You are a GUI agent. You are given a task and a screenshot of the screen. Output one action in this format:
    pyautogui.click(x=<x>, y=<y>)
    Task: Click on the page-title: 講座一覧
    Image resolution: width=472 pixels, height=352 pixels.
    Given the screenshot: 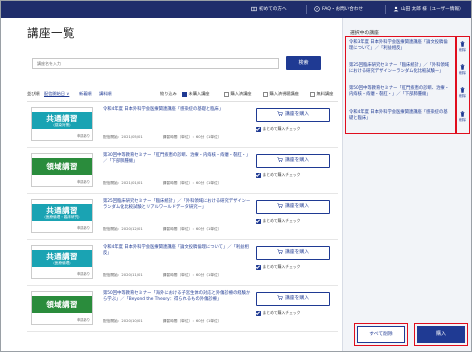 What is the action you would take?
    pyautogui.click(x=51, y=33)
    